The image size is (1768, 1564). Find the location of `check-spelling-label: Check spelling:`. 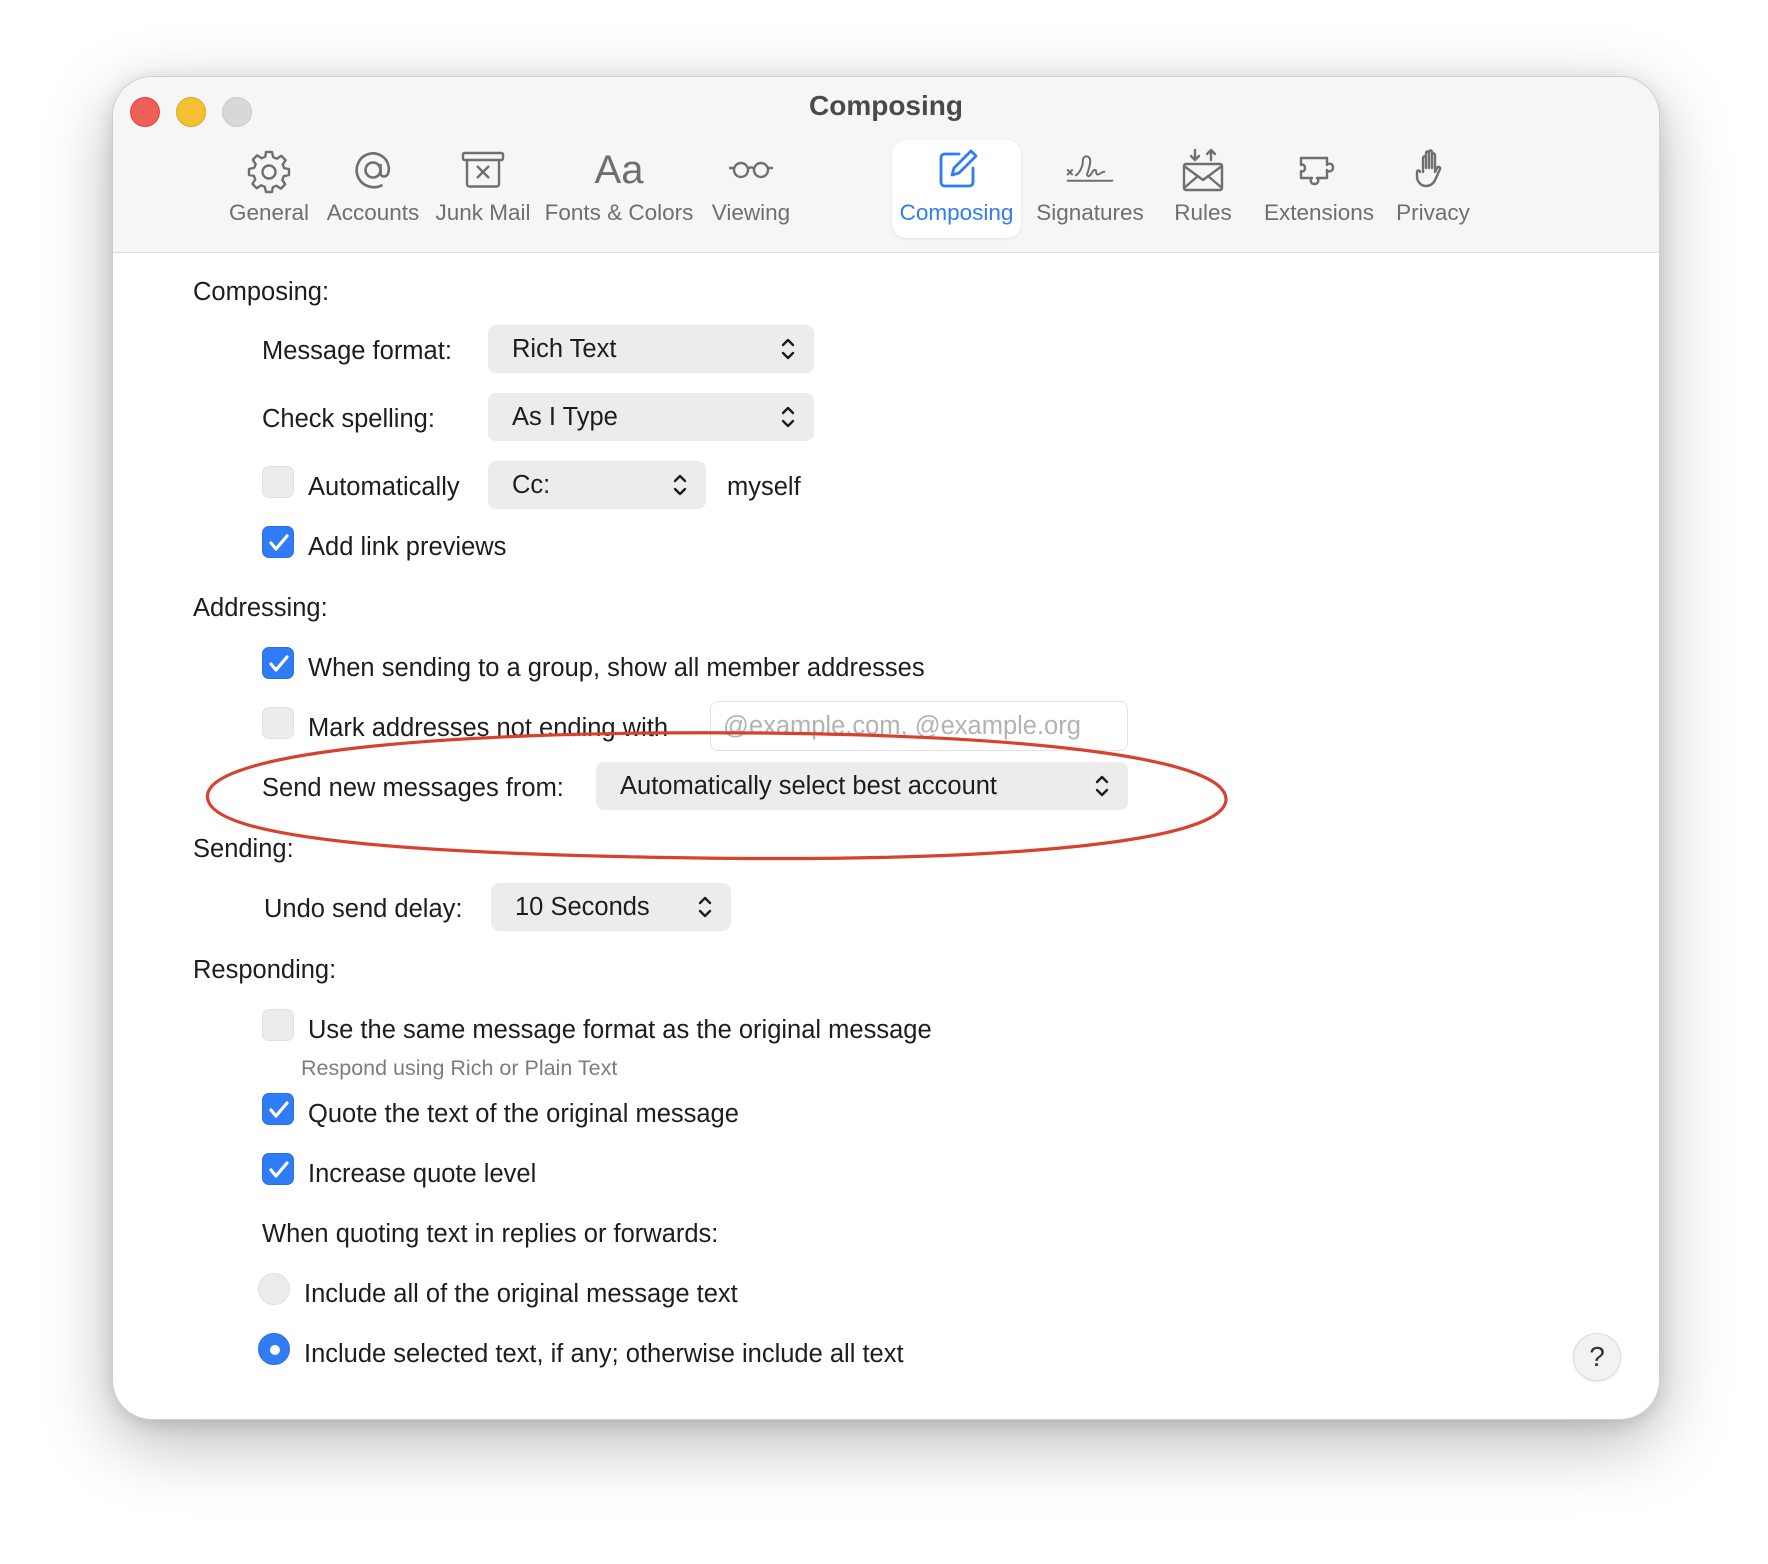

check-spelling-label: Check spelling: is located at coordinates (348, 419).